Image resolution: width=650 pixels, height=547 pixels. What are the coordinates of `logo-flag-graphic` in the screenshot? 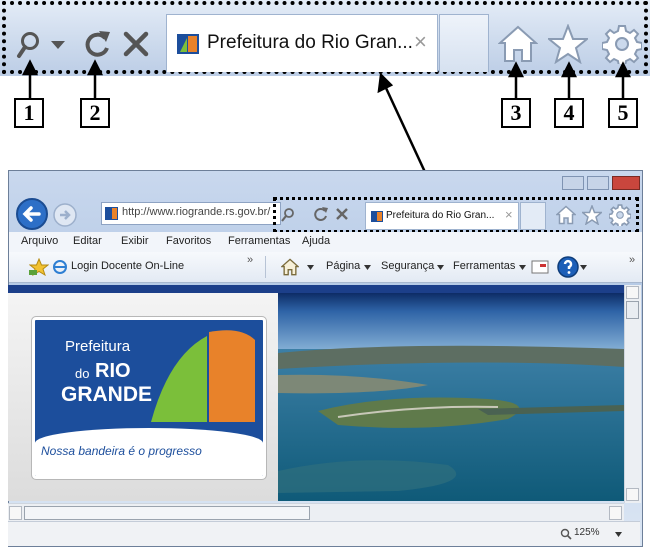 It's located at (203, 376).